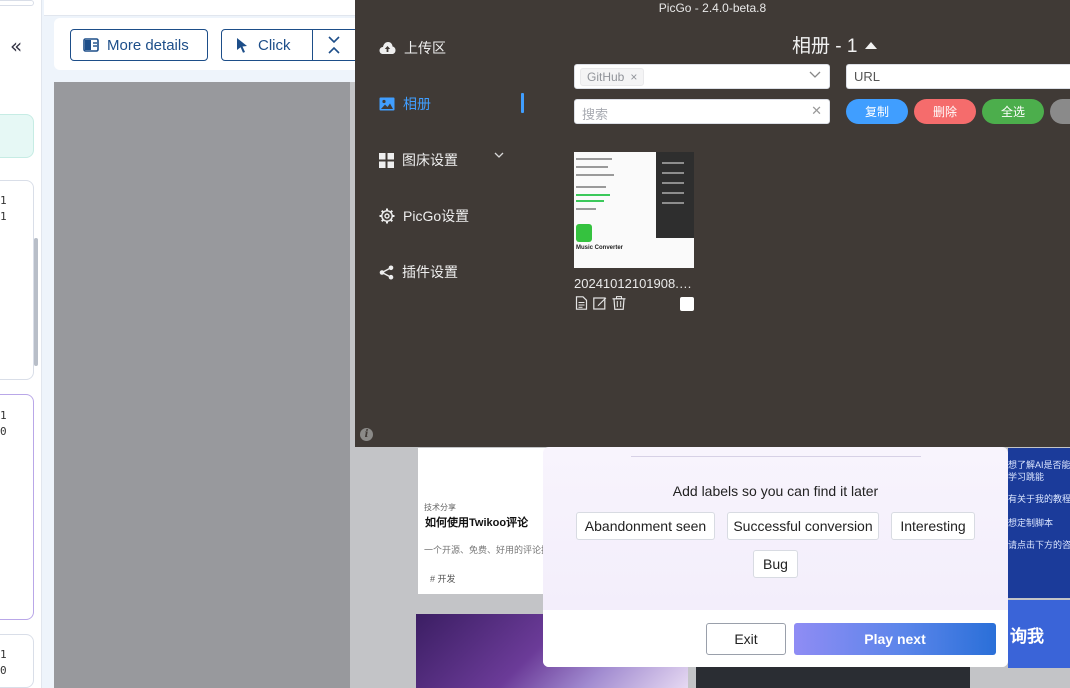  I want to click on blog-title: 如何使用Twikoo评论, so click(477, 523).